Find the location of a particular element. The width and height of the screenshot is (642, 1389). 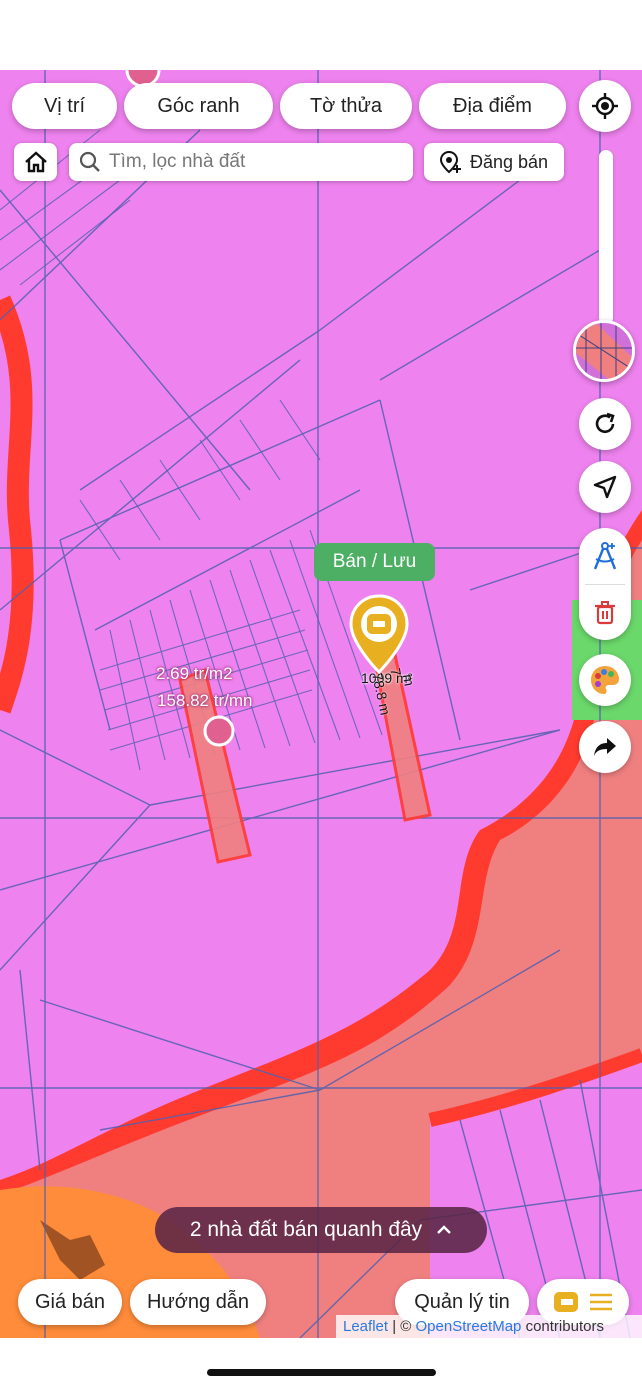

guide-button: Hướng dẫn is located at coordinates (198, 1302).